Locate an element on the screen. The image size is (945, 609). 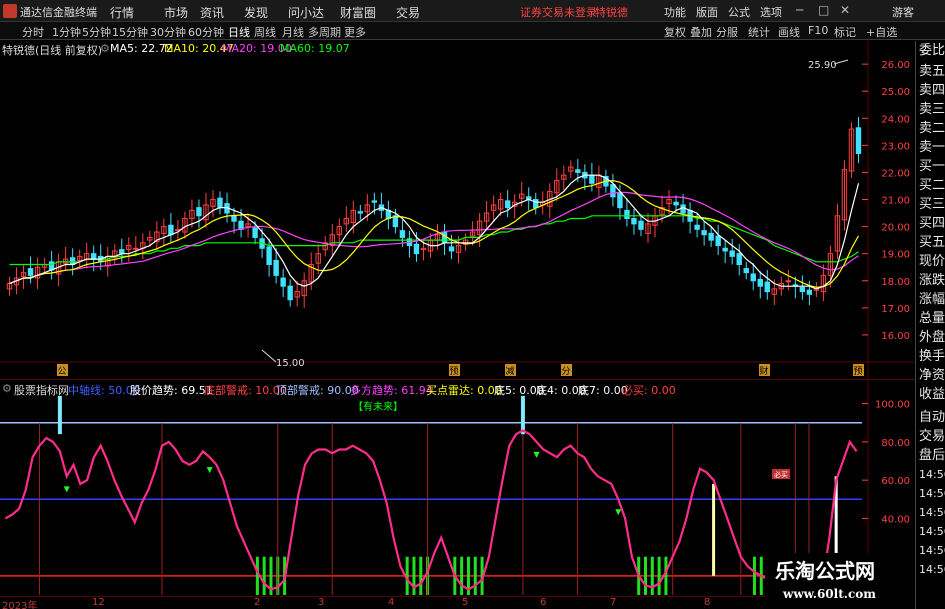
side-panel-item: 净资 is located at coordinates (932, 376).